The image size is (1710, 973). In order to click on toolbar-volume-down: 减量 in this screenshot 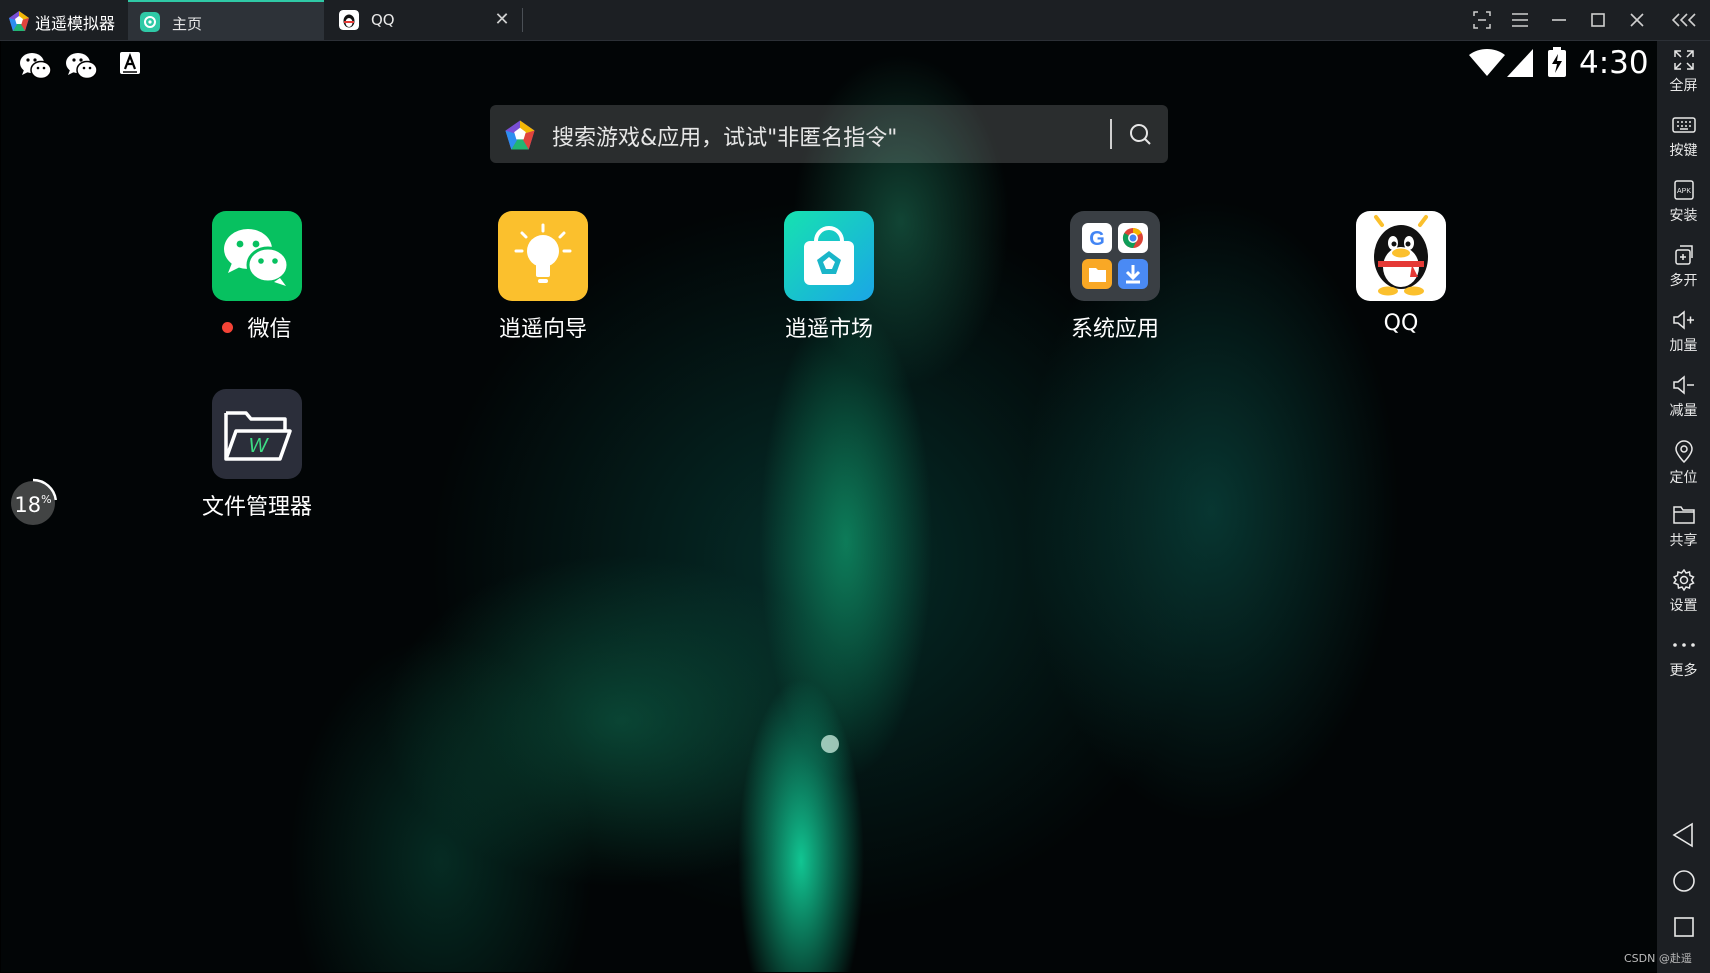, I will do `click(1683, 400)`.